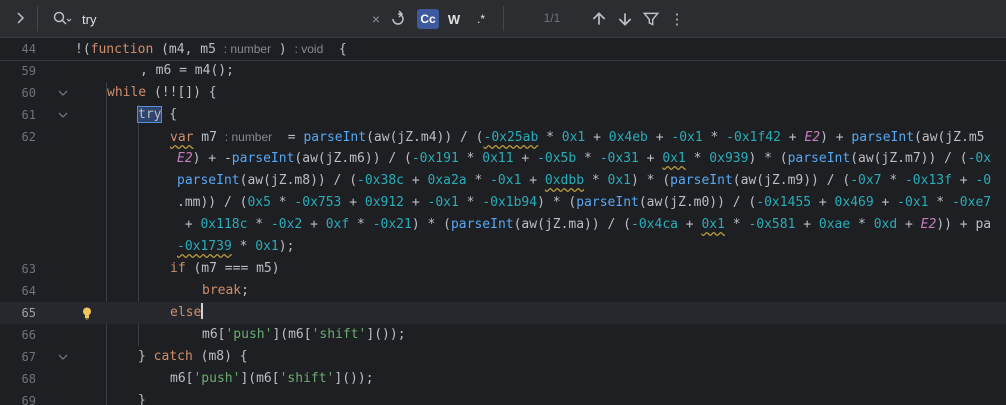 Image resolution: width=1006 pixels, height=405 pixels. I want to click on filter-icon, so click(651, 19).